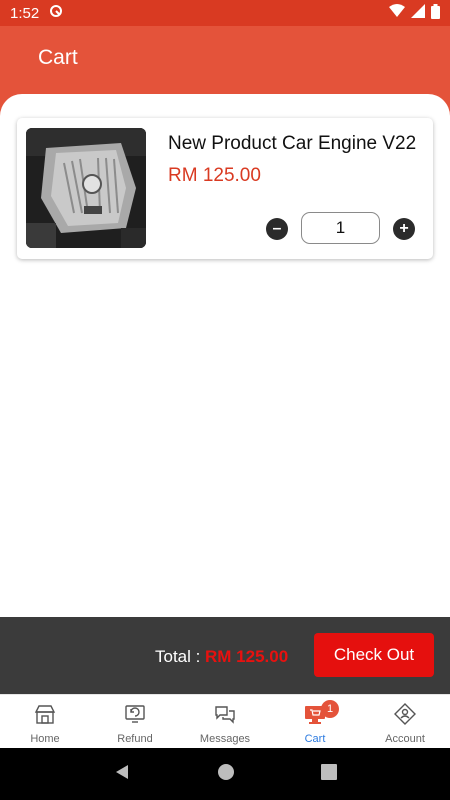  Describe the element at coordinates (397, 13) in the screenshot. I see `wifi-icon` at that location.